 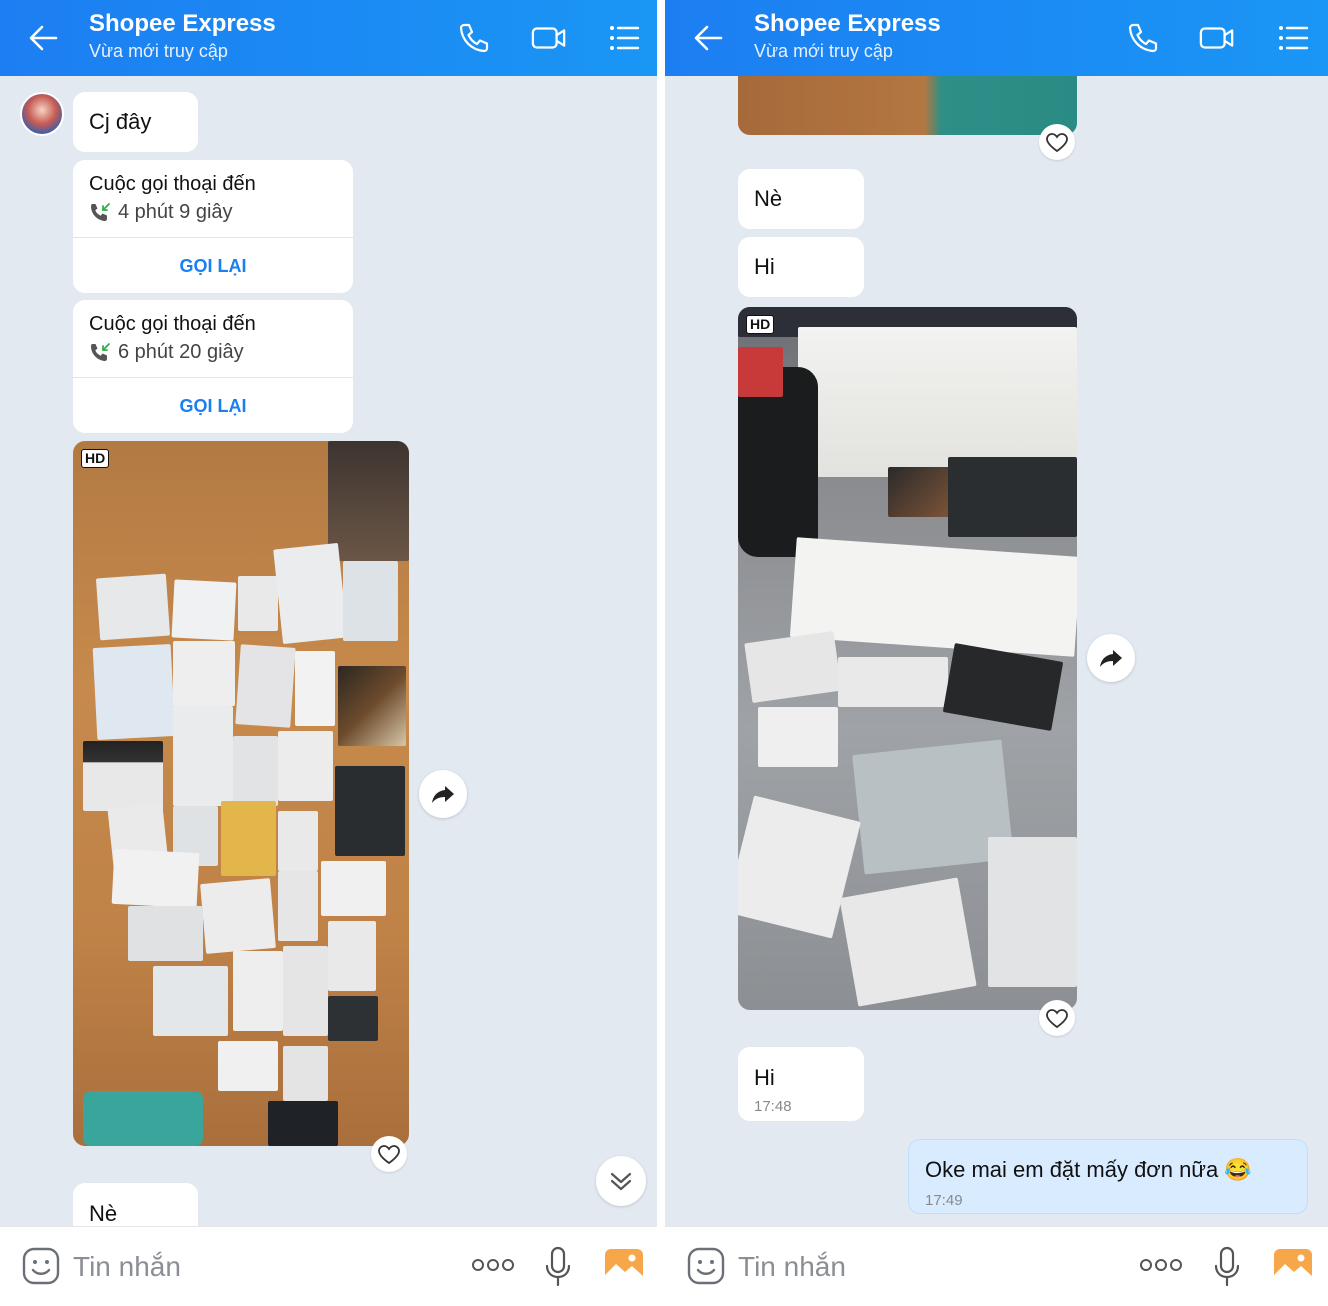 What do you see at coordinates (120, 121) in the screenshot?
I see `message-text: Cj đây` at bounding box center [120, 121].